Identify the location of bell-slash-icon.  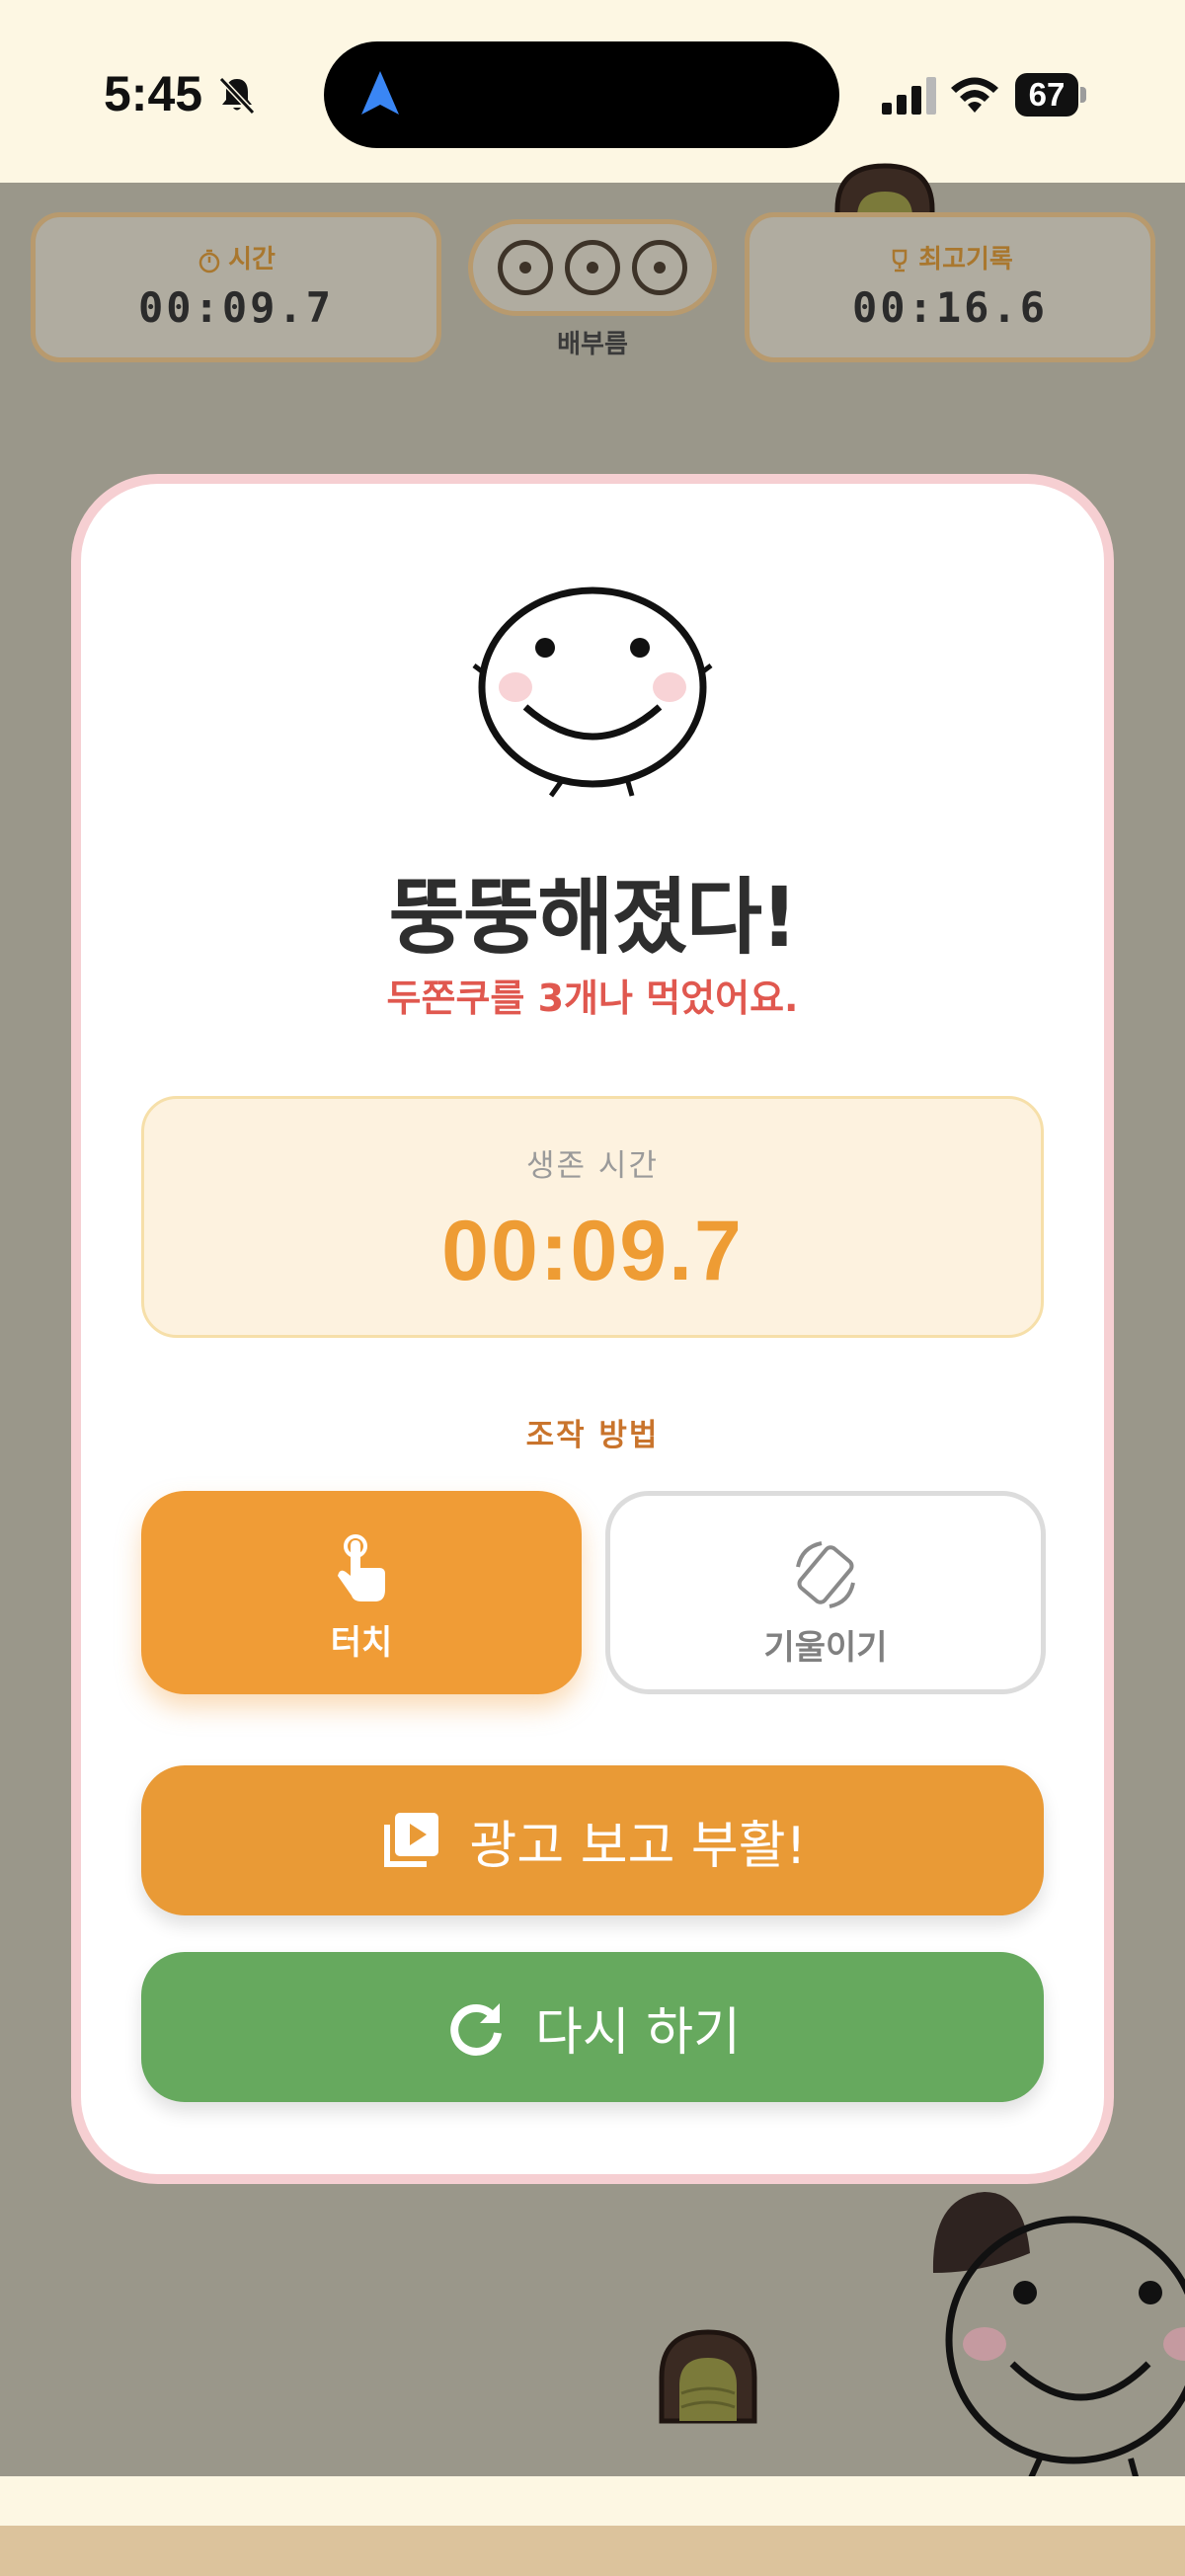
(237, 96).